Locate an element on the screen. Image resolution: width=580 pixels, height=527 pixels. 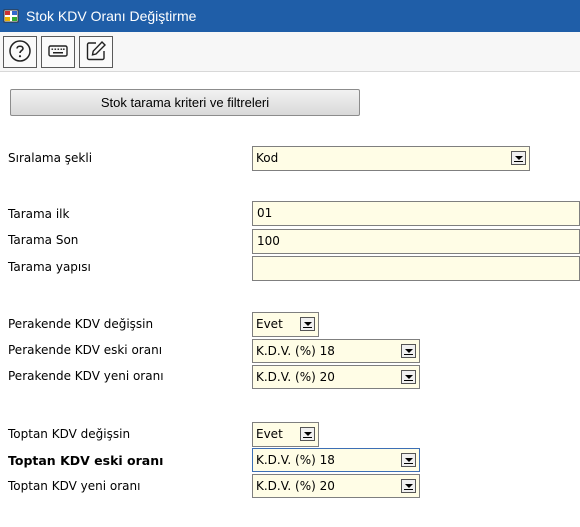
help-circle-icon is located at coordinates (20, 52).